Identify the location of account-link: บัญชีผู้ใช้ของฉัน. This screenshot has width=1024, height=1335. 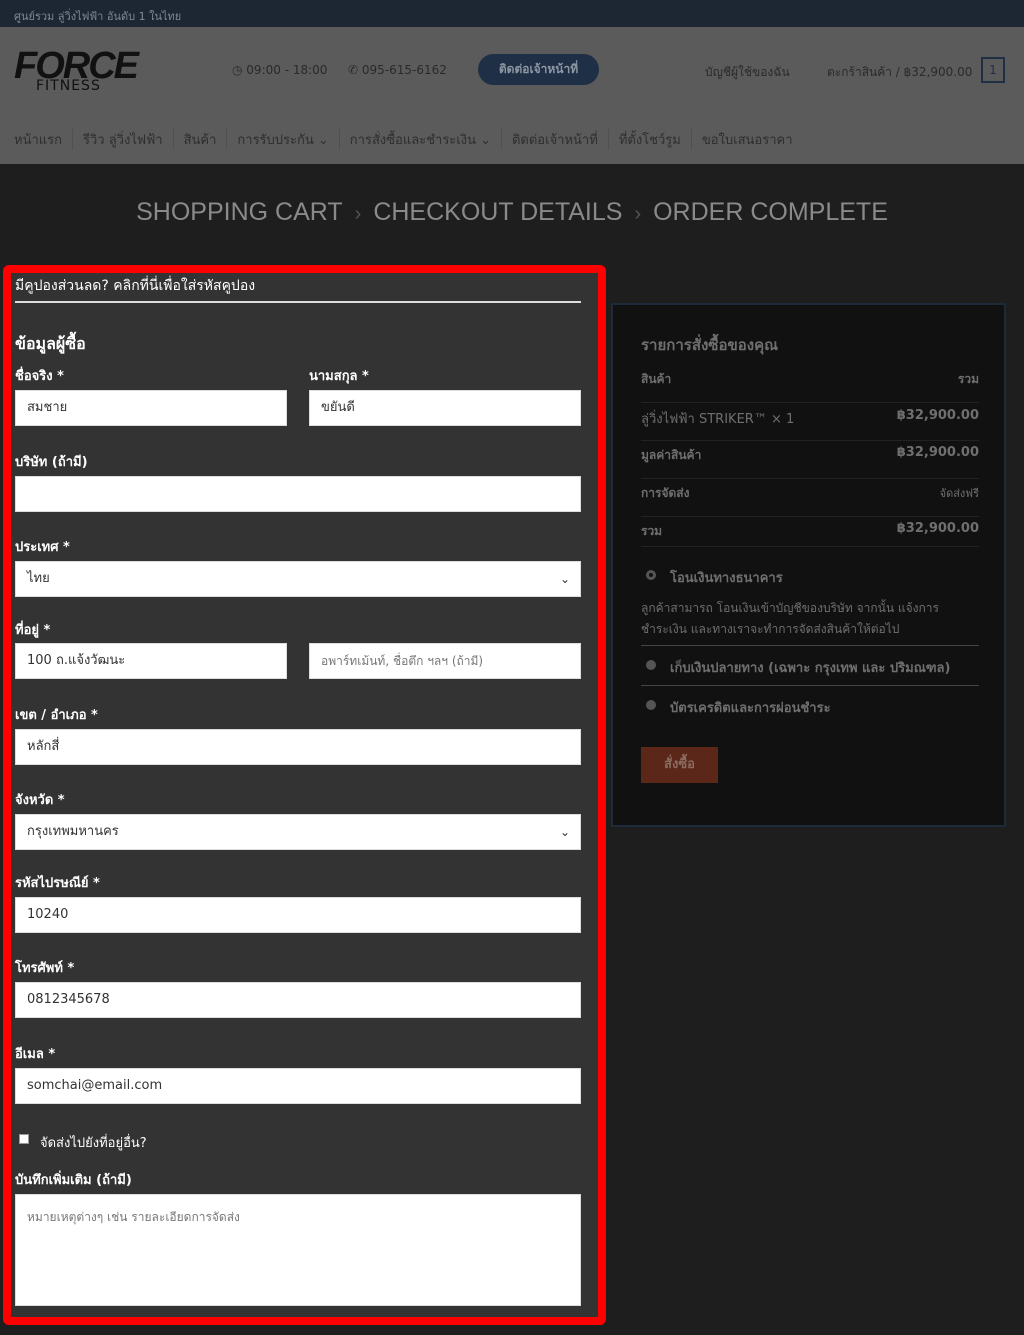
(747, 72).